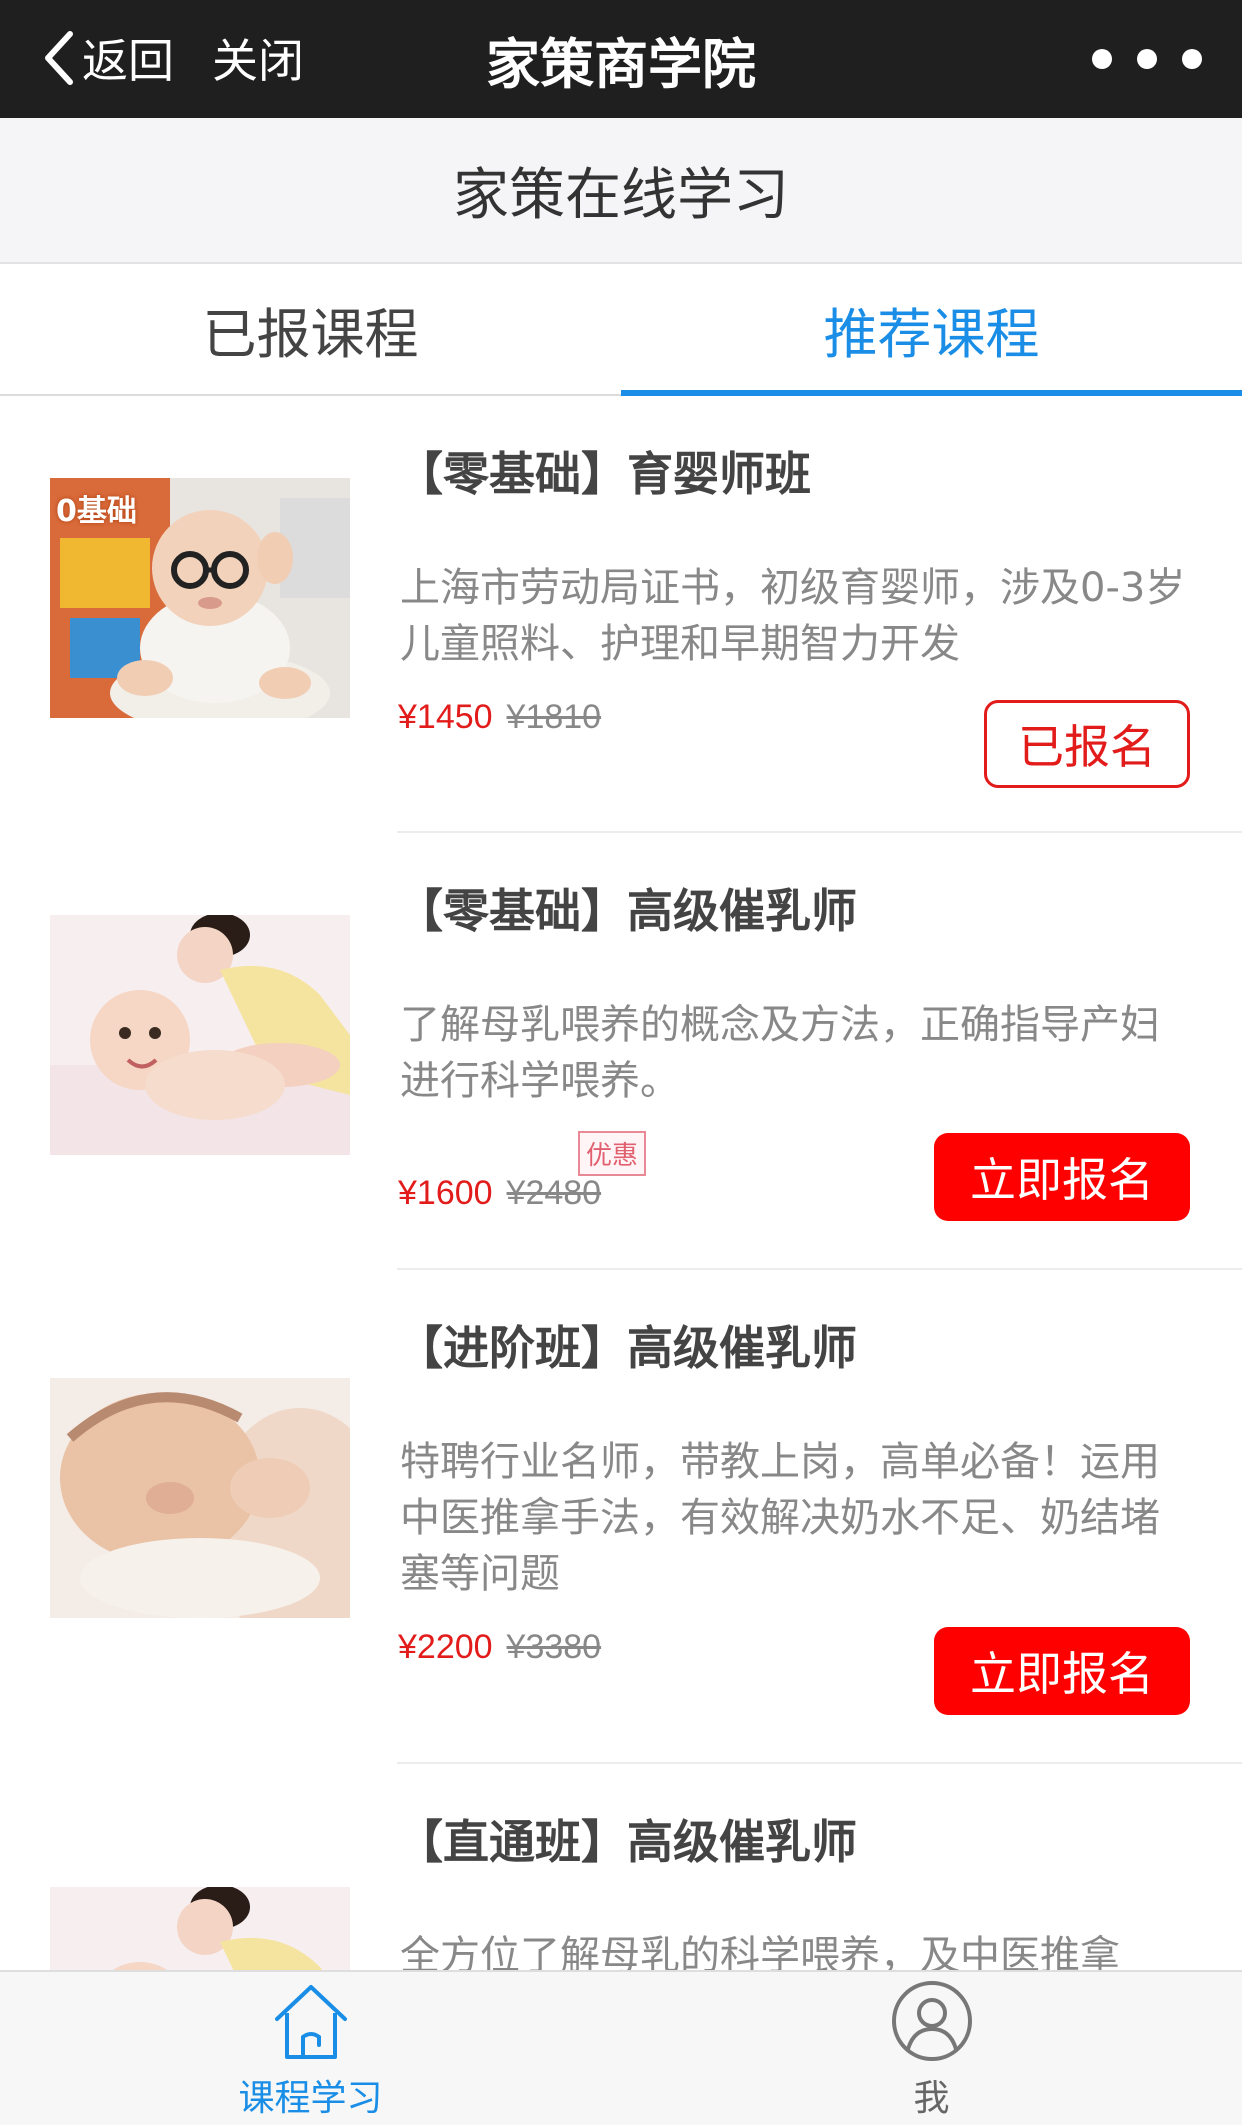 The height and width of the screenshot is (2125, 1242). Describe the element at coordinates (499, 717) in the screenshot. I see `price-row: ¥1450 ¥1810` at that location.